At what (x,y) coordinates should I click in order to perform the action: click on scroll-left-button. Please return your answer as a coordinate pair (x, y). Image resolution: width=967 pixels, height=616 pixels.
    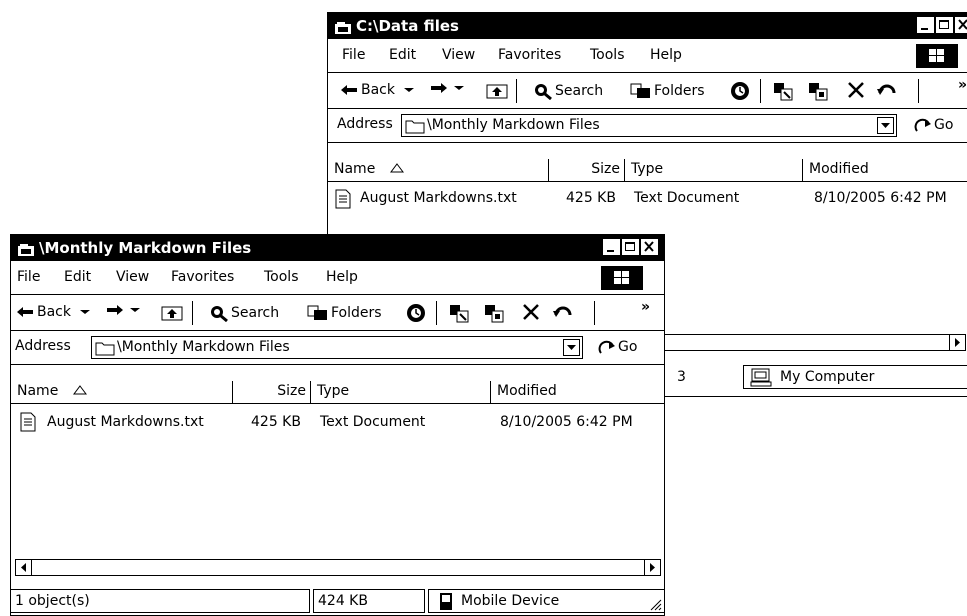
    Looking at the image, I should click on (23, 567).